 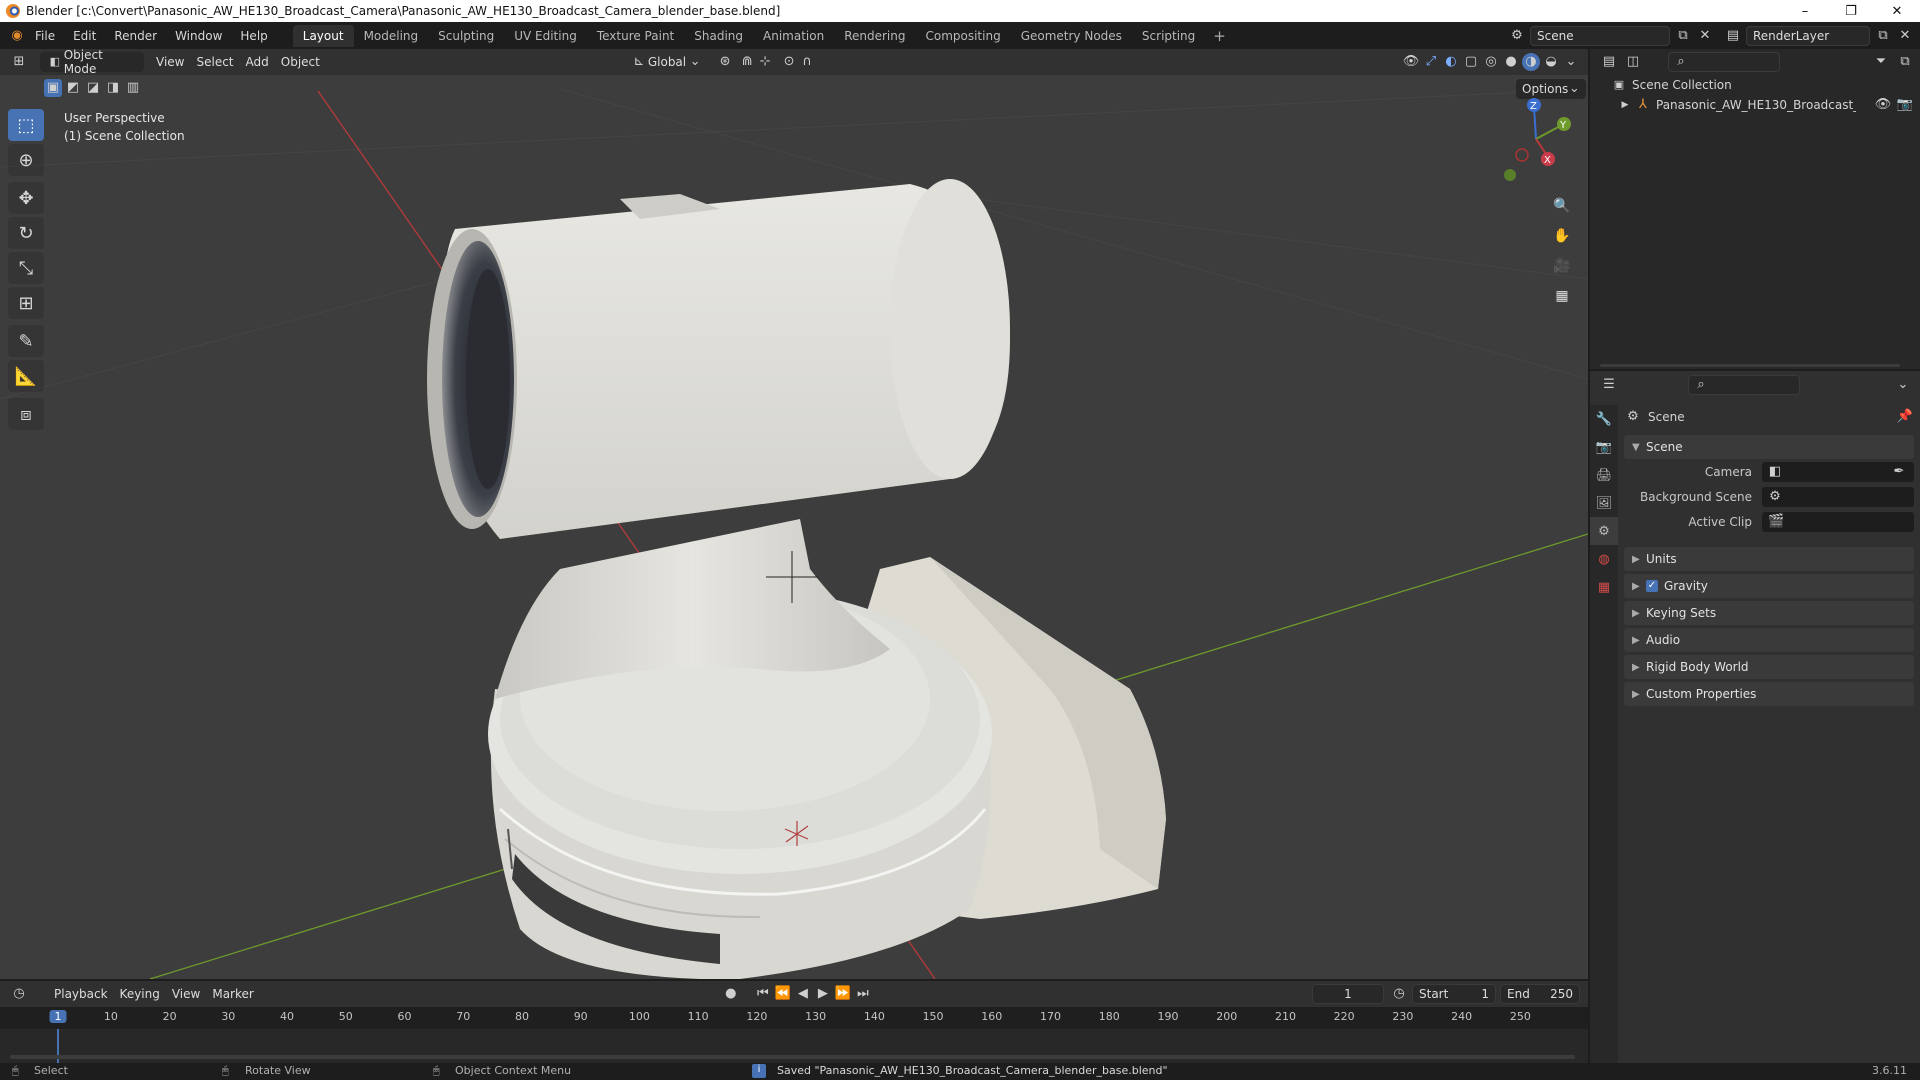 What do you see at coordinates (1905, 417) in the screenshot?
I see `pin-icon: 📌` at bounding box center [1905, 417].